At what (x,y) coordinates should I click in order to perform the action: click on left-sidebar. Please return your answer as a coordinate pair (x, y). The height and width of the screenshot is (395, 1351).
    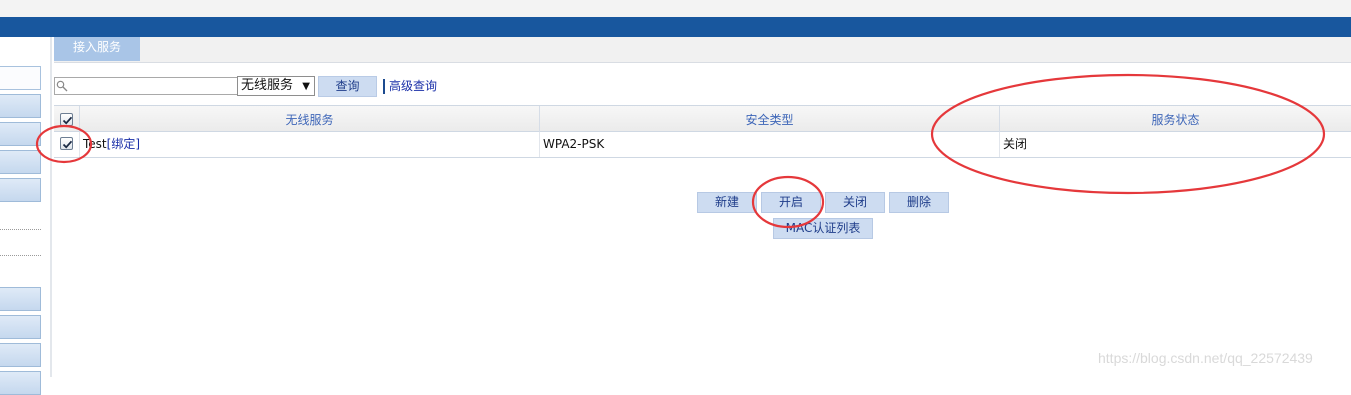
    Looking at the image, I should click on (25, 216).